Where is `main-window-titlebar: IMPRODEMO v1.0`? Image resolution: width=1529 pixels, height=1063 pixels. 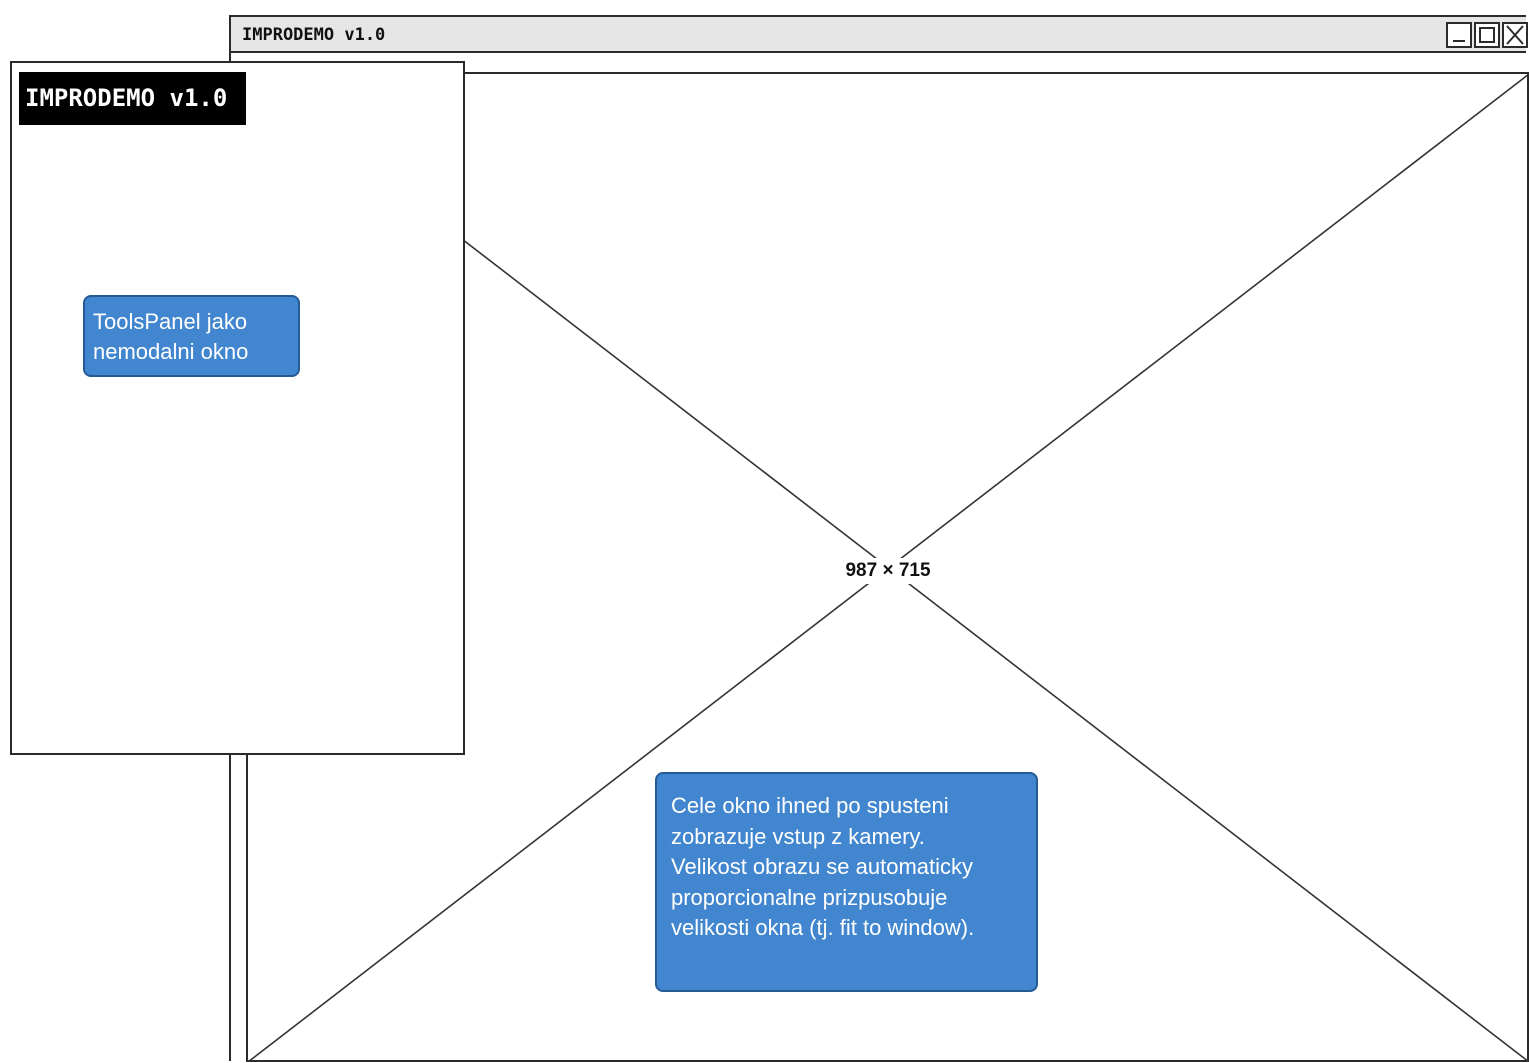
main-window-titlebar: IMPRODEMO v1.0 is located at coordinates (879, 35).